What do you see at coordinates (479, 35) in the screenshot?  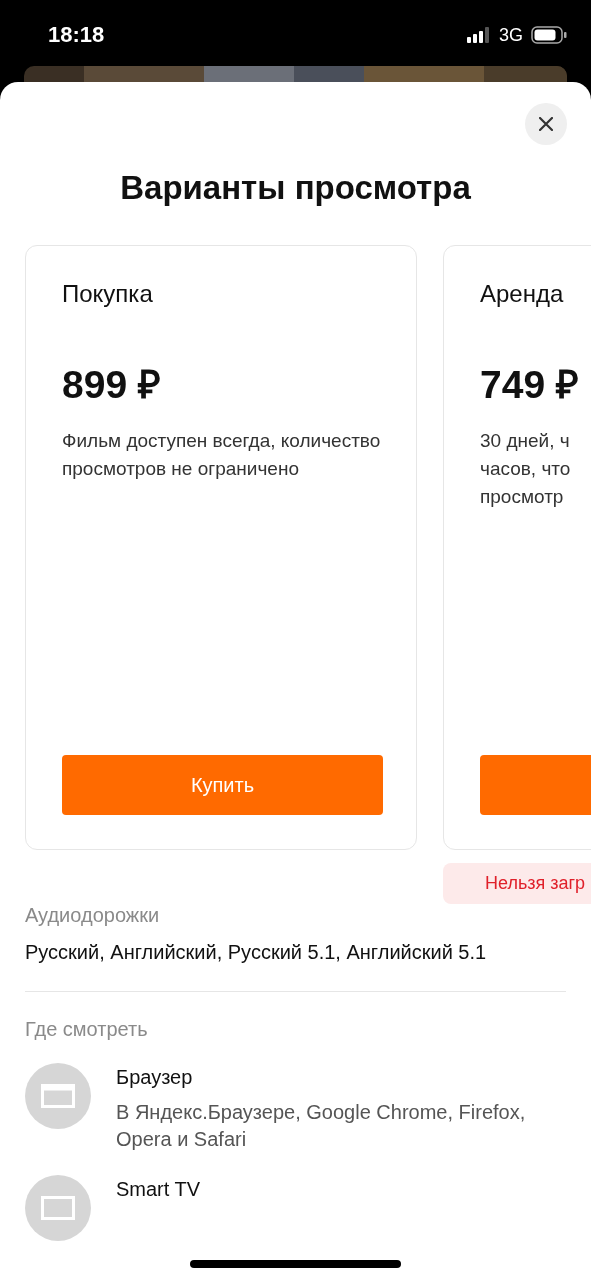 I see `signal-icon` at bounding box center [479, 35].